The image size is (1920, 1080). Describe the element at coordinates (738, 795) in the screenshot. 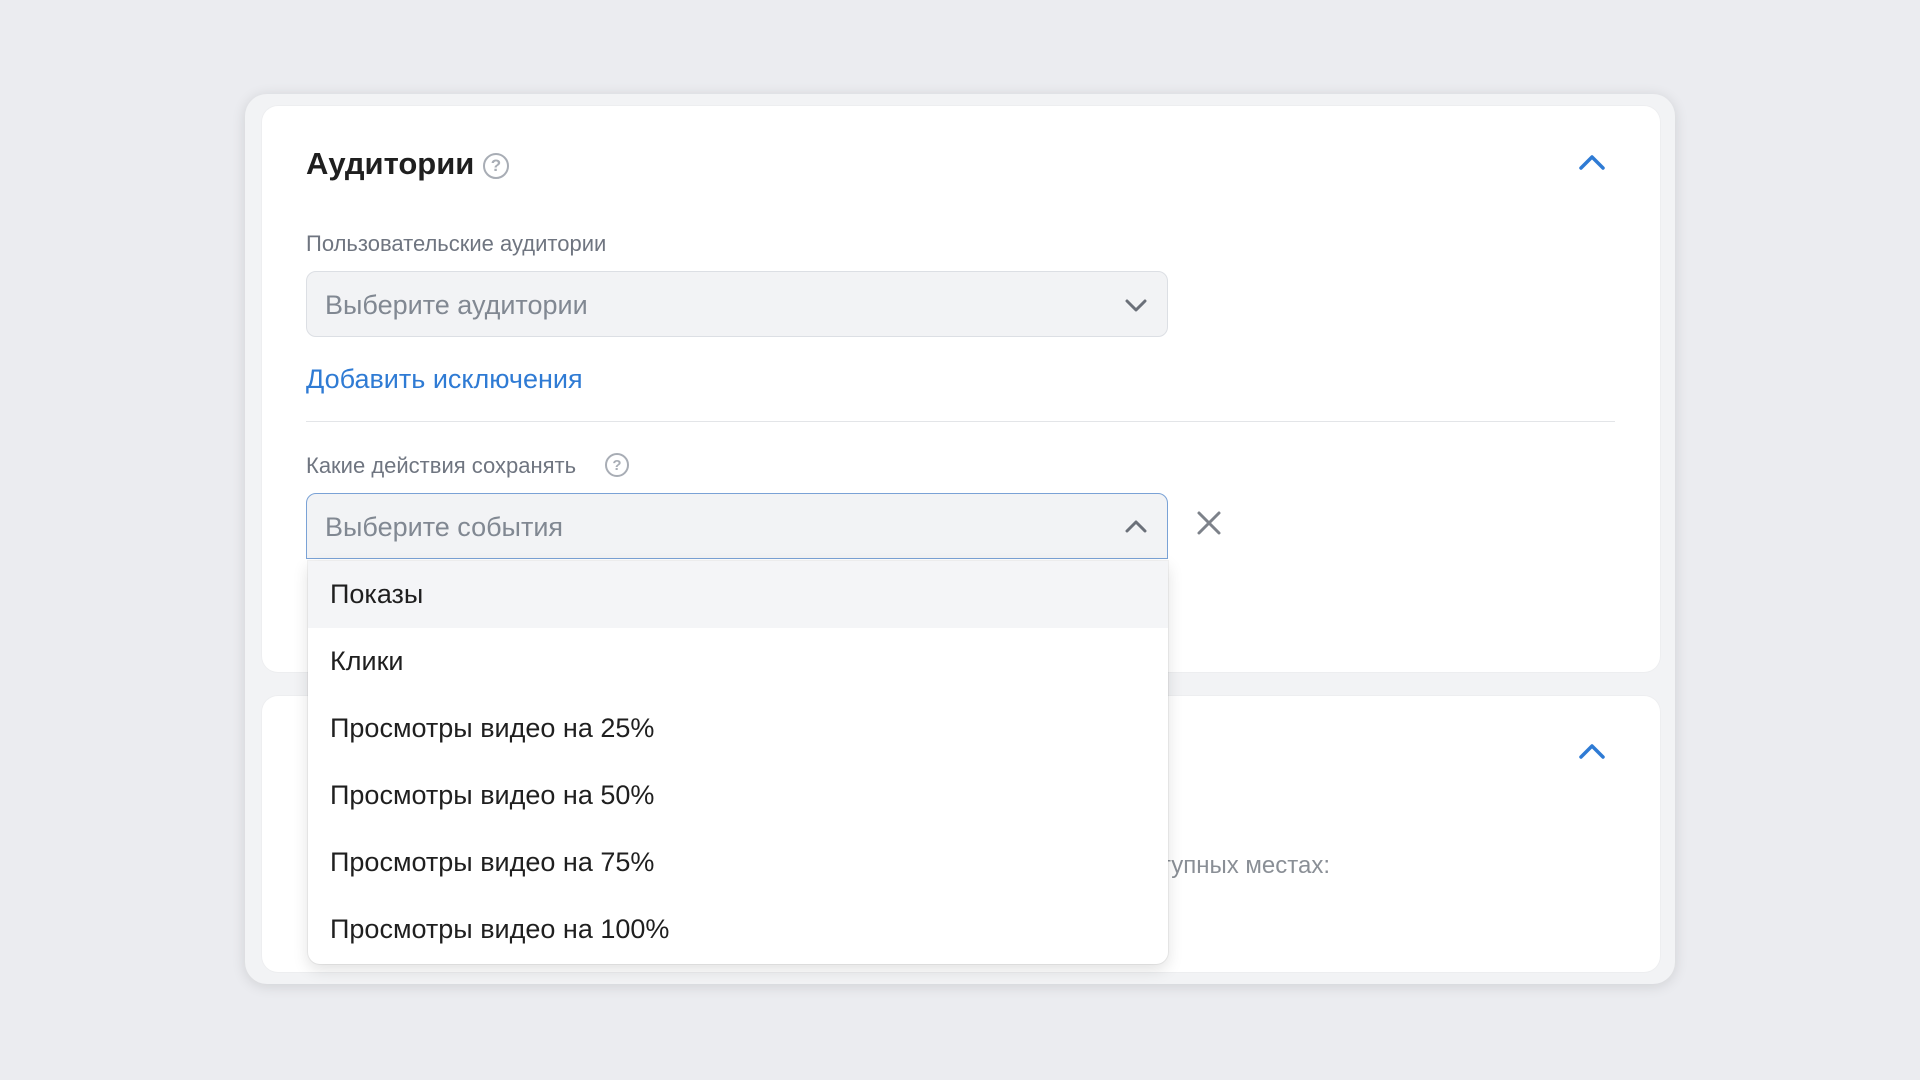

I see `dropdown-option: Просмотры видео на 50%` at that location.